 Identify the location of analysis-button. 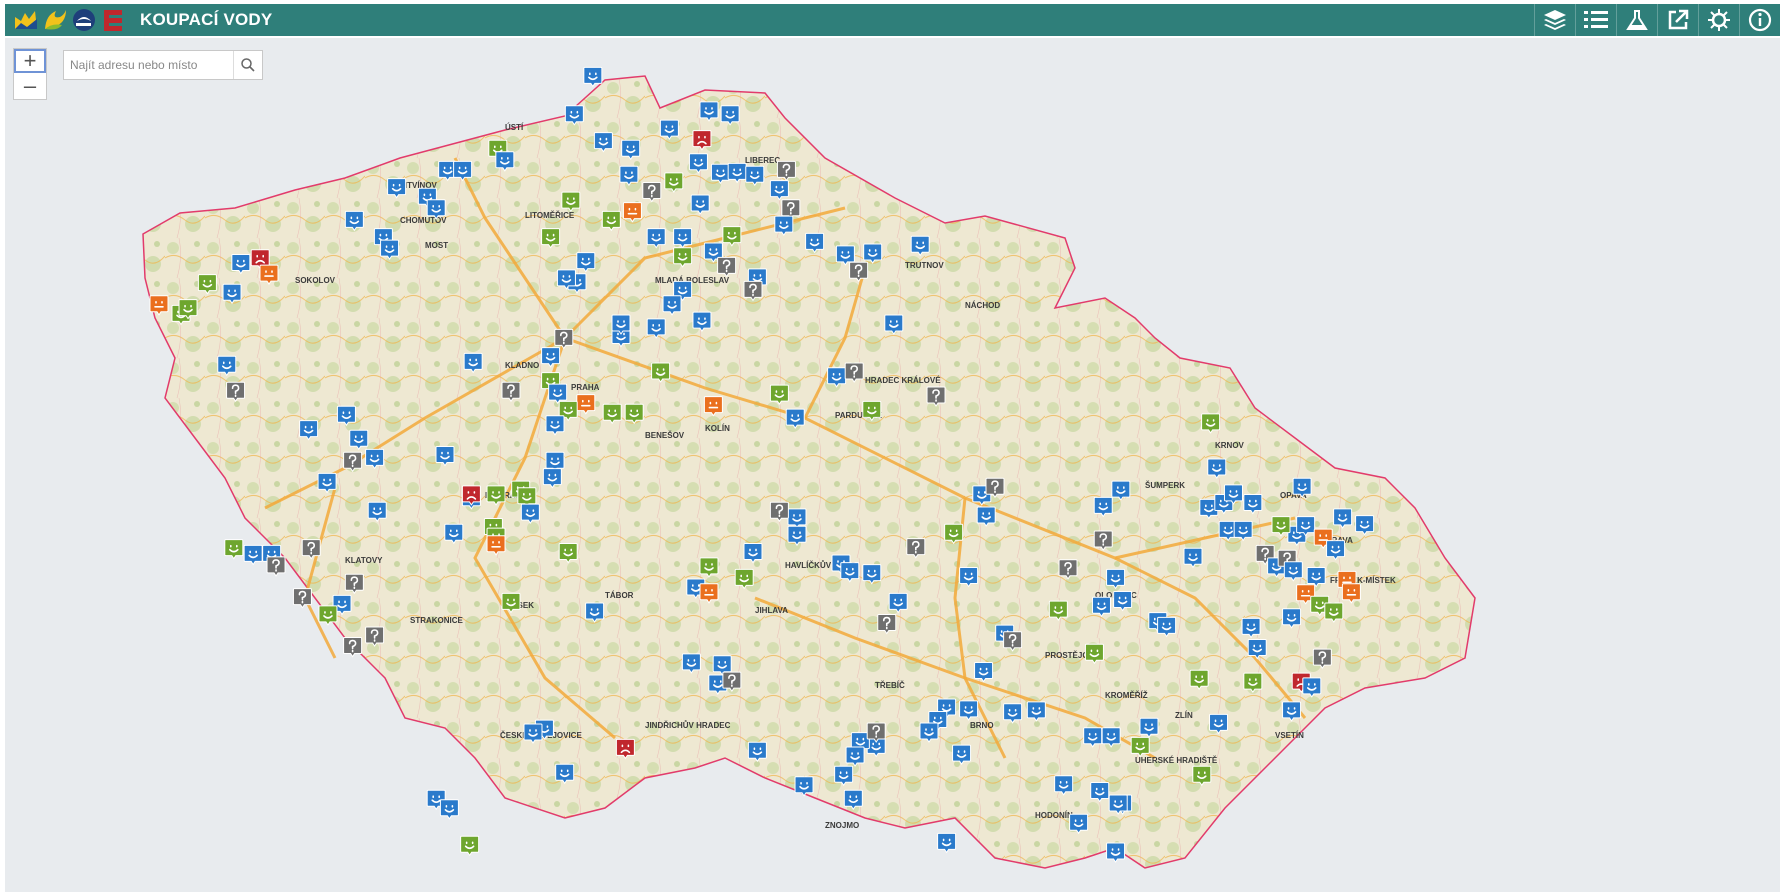
(1636, 20).